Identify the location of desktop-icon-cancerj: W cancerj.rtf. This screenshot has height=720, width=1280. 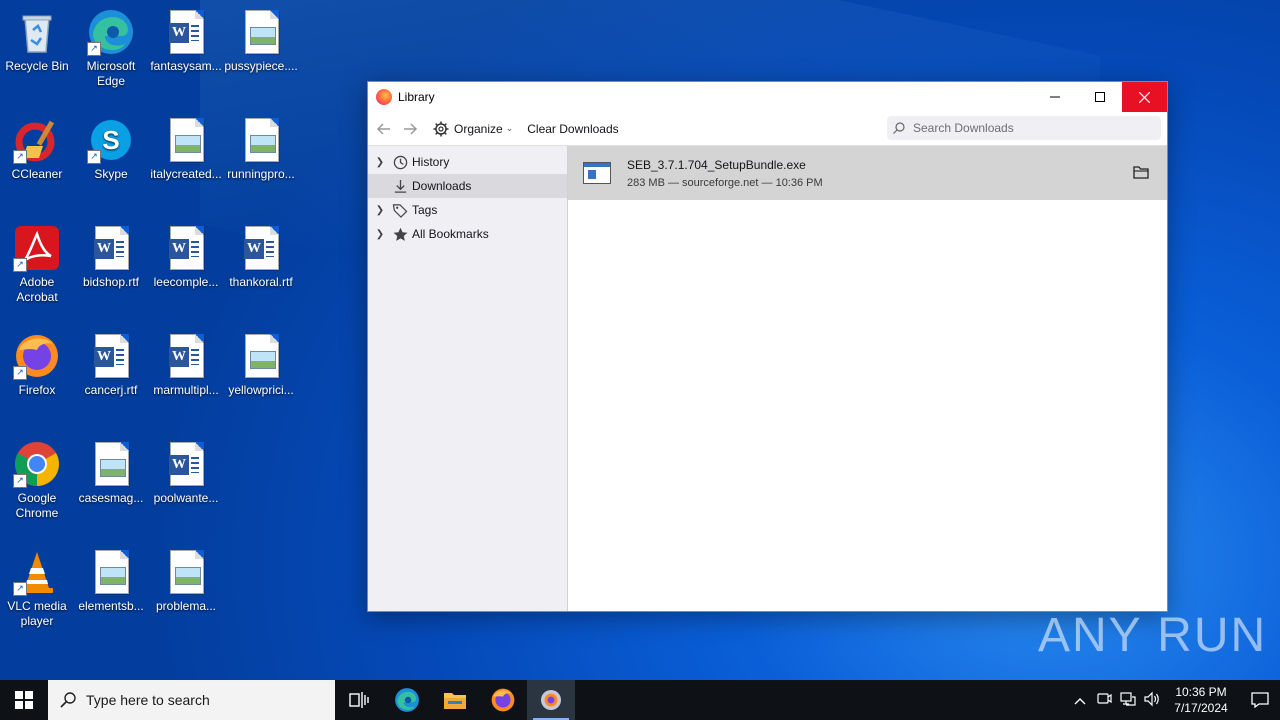
(111, 365).